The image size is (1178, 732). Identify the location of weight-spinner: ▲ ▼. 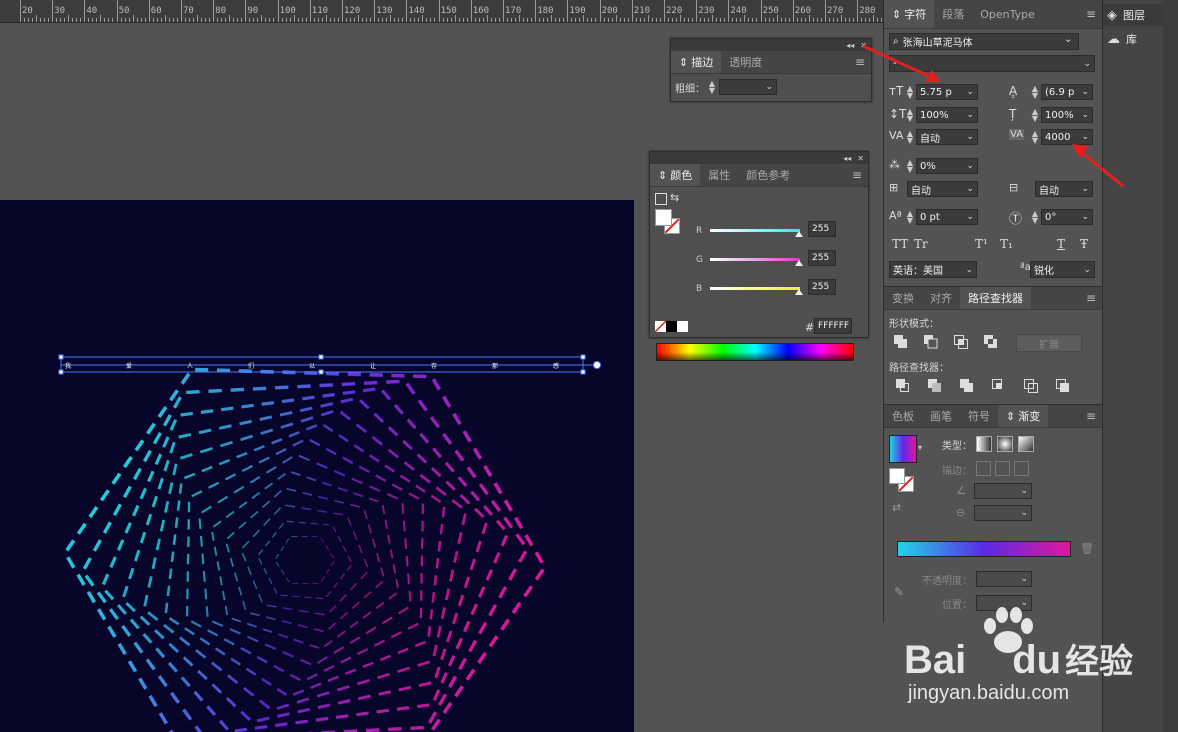
(712, 87).